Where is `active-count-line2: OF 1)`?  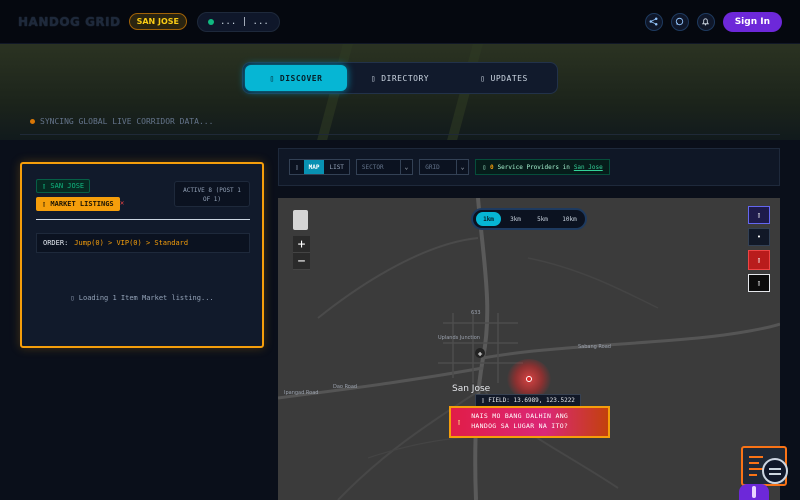
active-count-line2: OF 1) is located at coordinates (212, 199).